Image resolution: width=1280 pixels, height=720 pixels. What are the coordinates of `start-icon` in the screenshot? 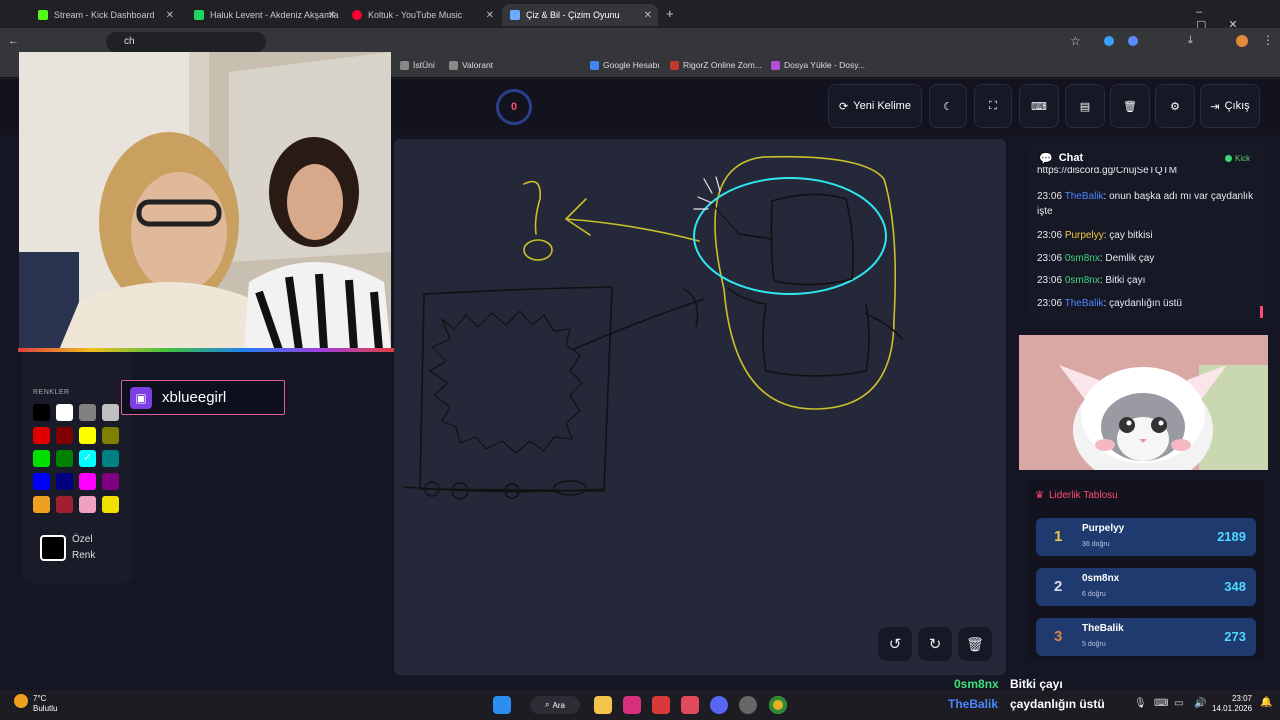 It's located at (502, 705).